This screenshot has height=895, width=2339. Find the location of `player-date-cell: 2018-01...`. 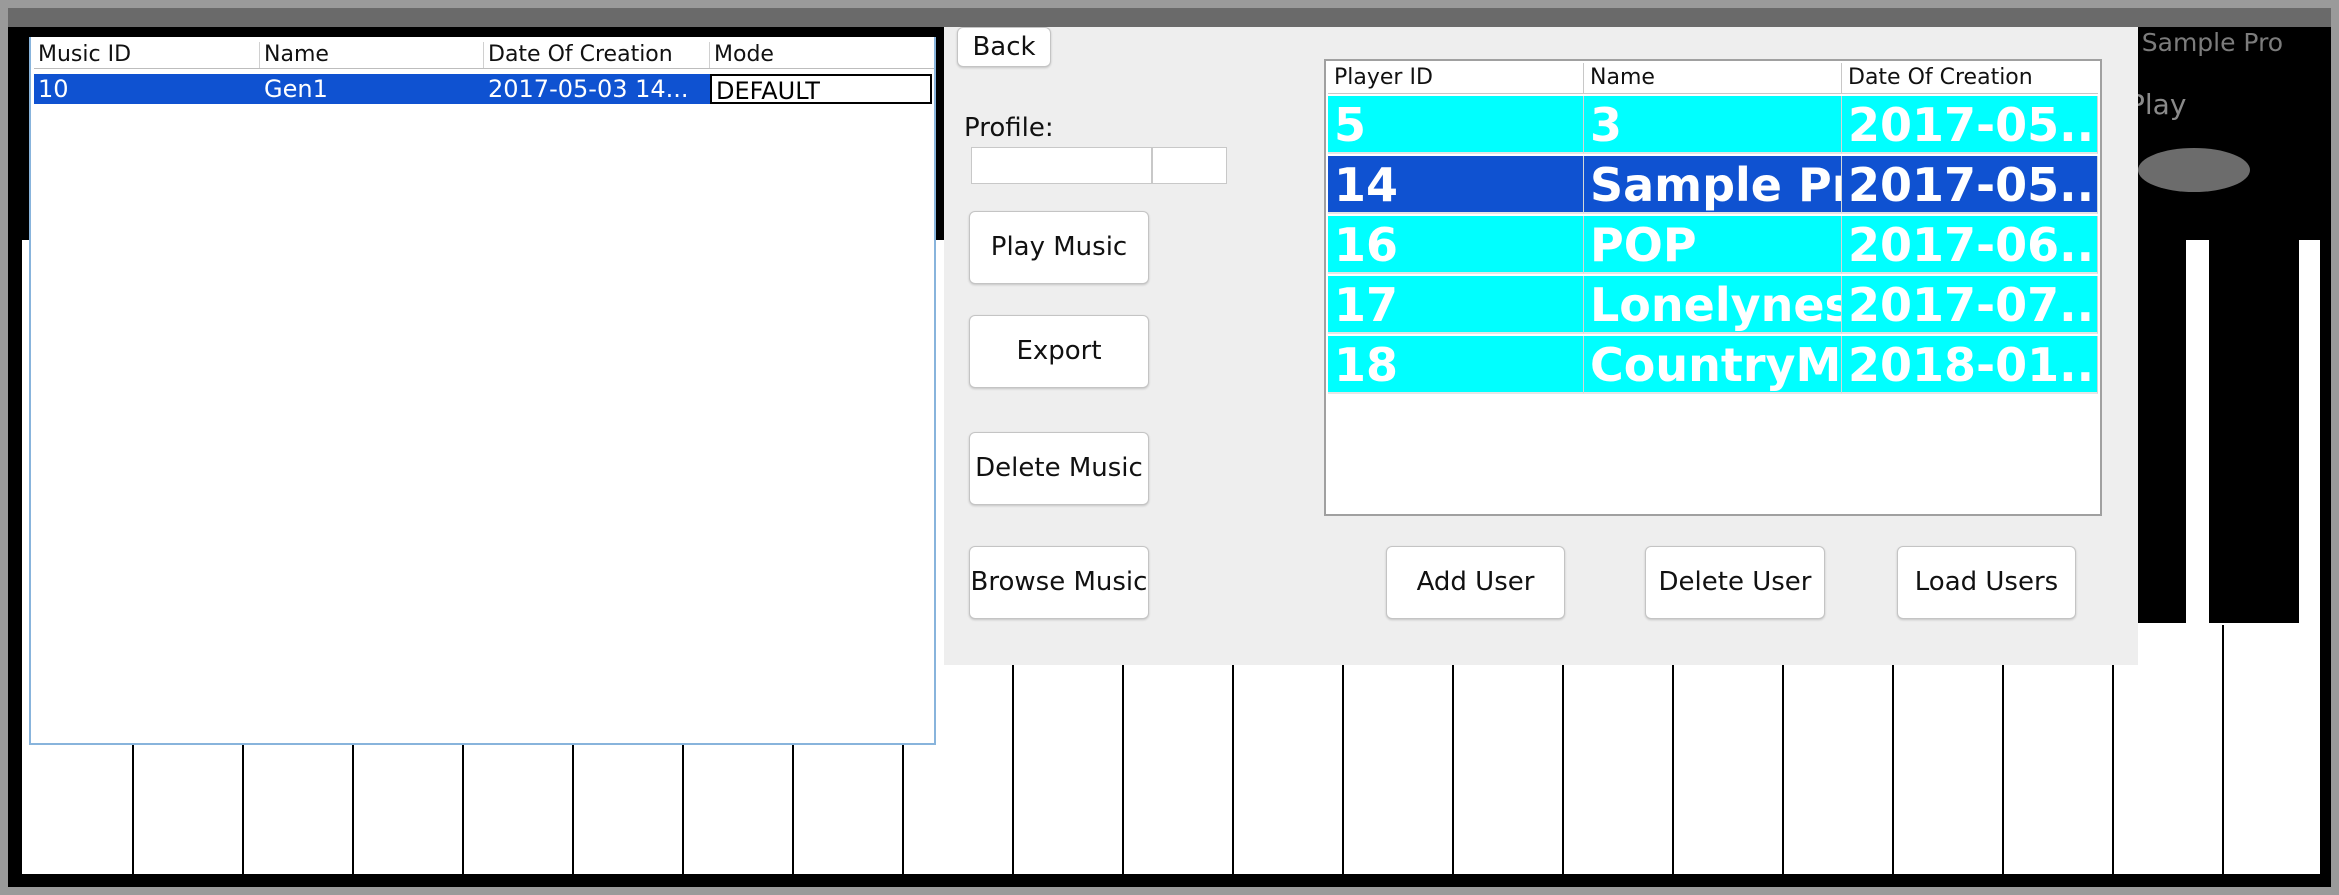

player-date-cell: 2018-01... is located at coordinates (1970, 365).